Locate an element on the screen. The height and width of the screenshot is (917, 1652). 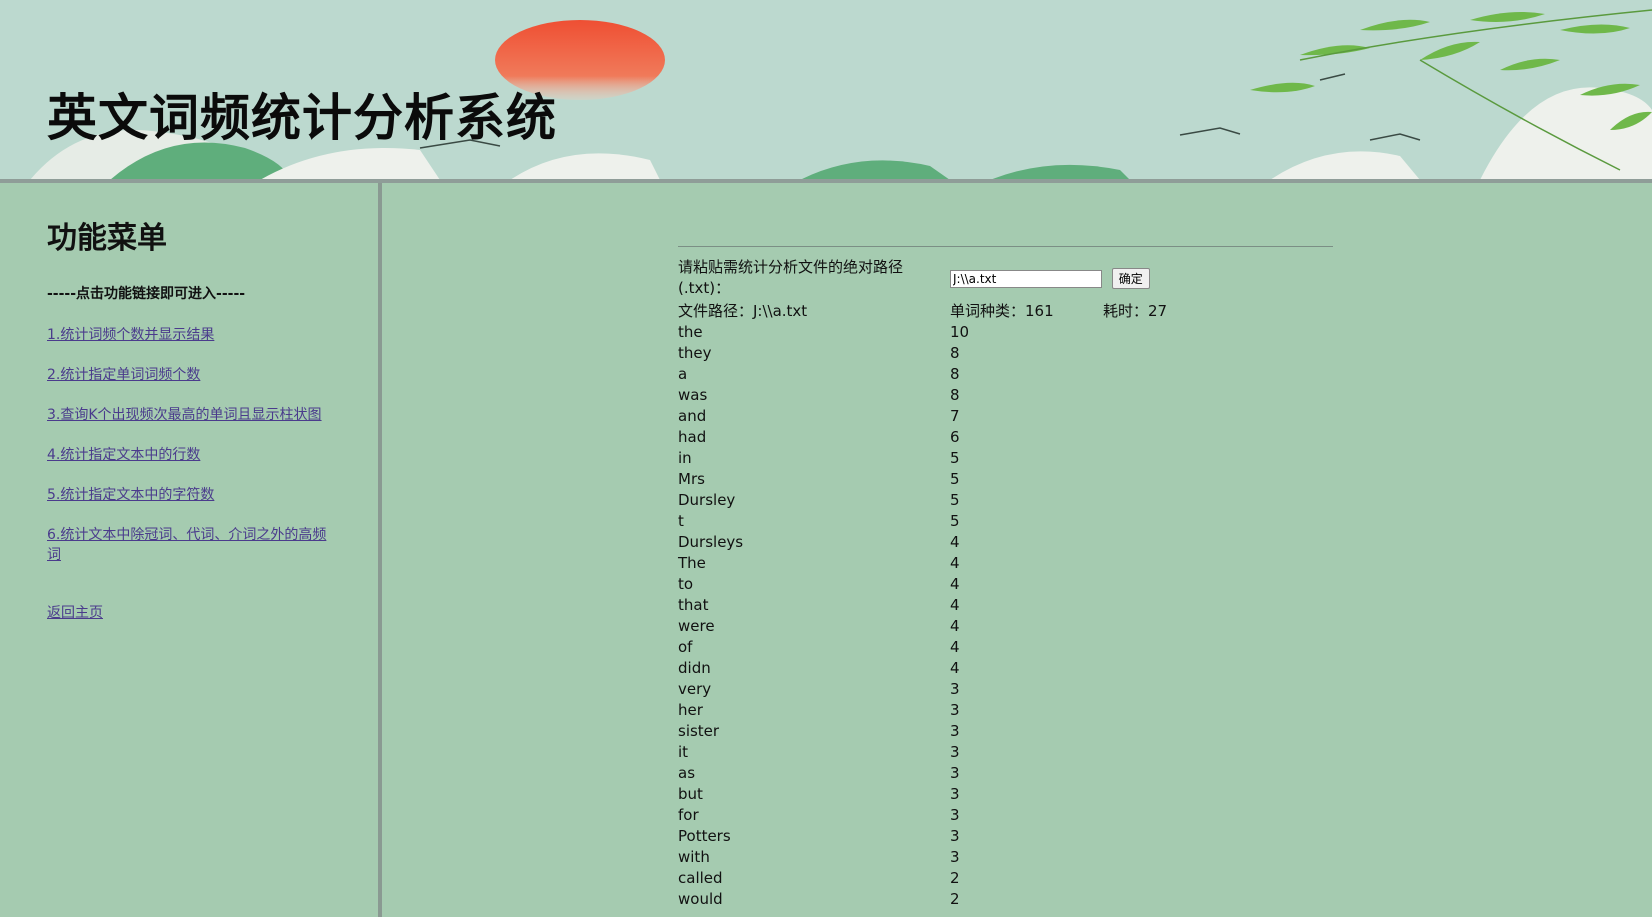
menu-hint: -----点击功能链接即可进入----- is located at coordinates (146, 294).